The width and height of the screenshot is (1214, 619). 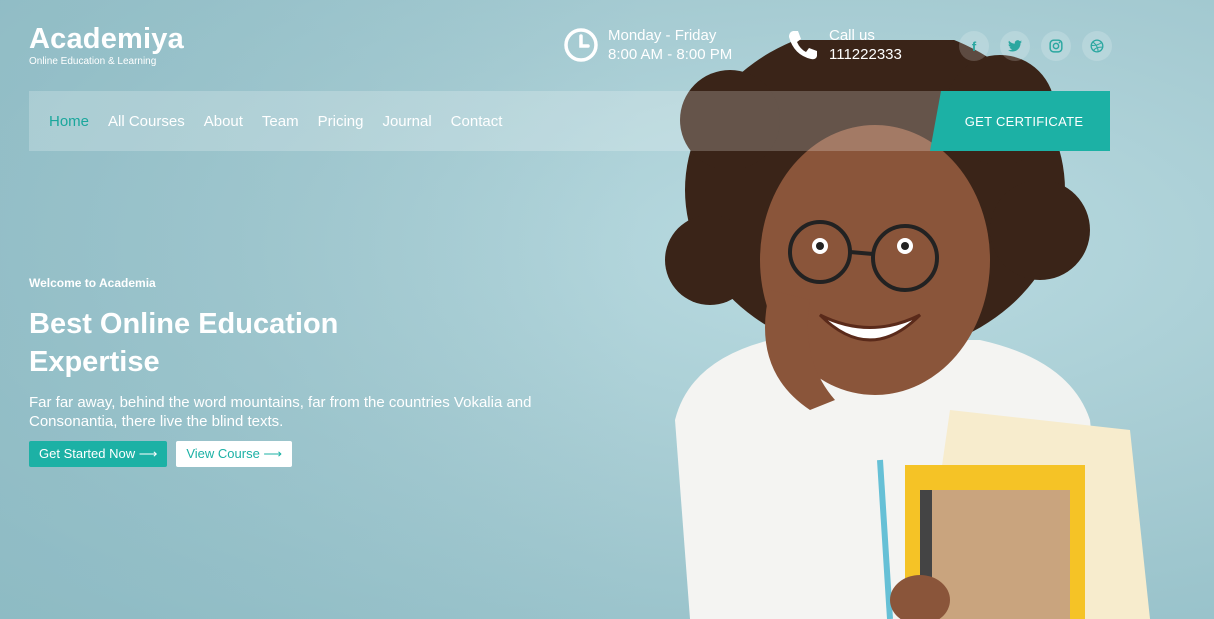 I want to click on call-number: 111222333, so click(x=865, y=54).